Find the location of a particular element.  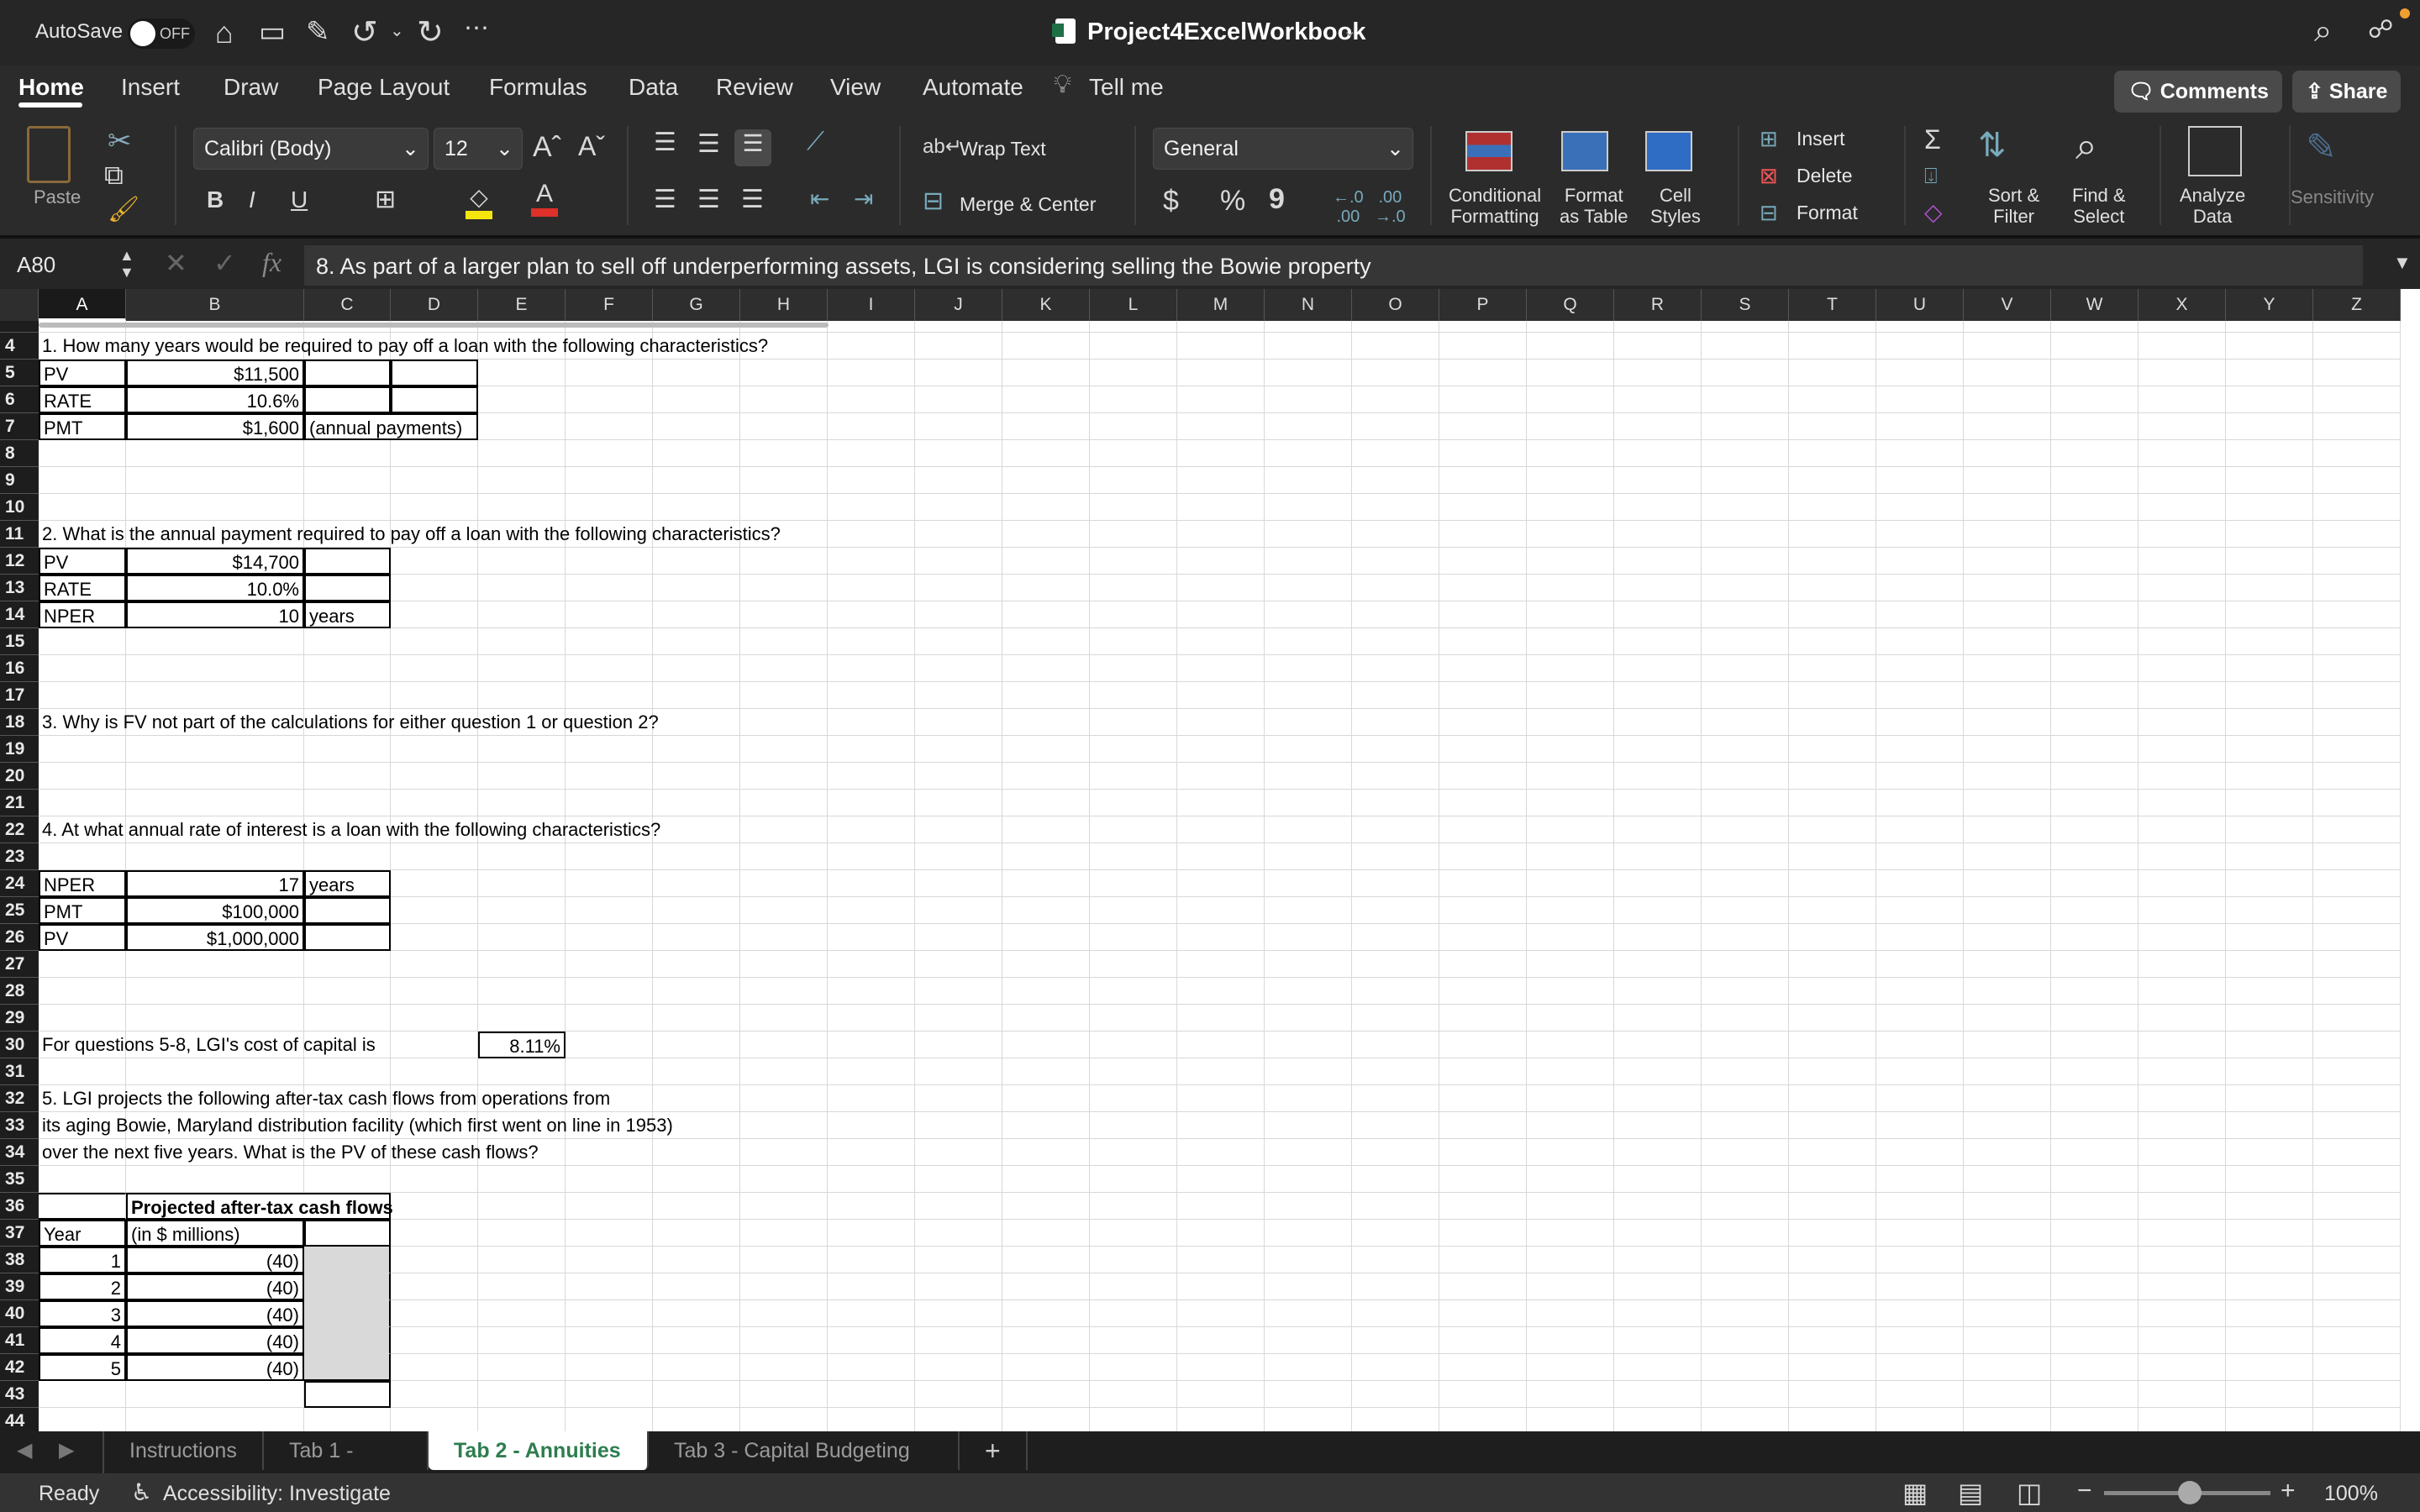

decrease-font-icon: Aˇ is located at coordinates (591, 146).